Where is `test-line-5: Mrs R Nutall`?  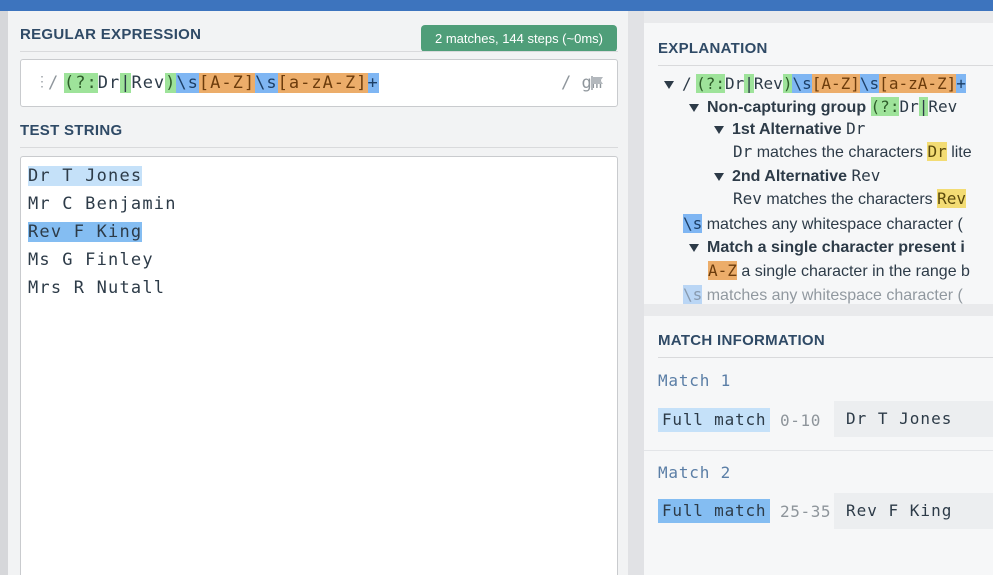
test-line-5: Mrs R Nutall is located at coordinates (97, 288).